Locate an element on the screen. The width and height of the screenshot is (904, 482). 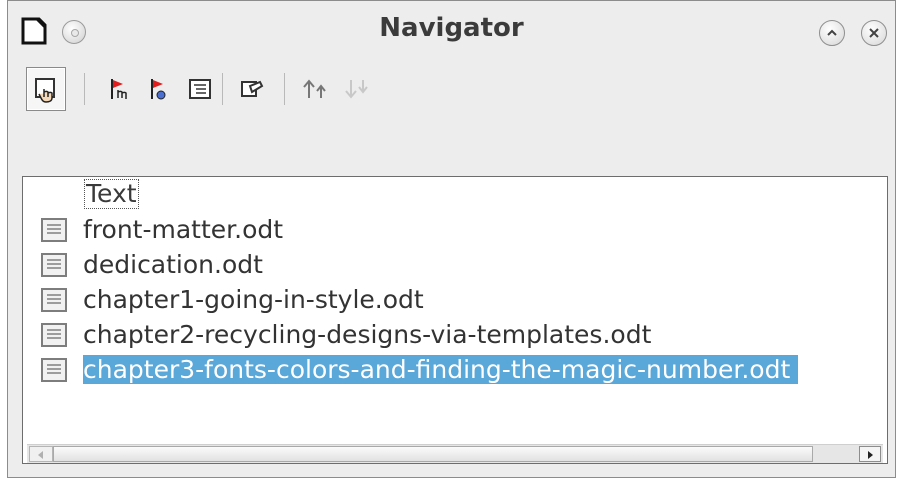
content-view-icon is located at coordinates (200, 89).